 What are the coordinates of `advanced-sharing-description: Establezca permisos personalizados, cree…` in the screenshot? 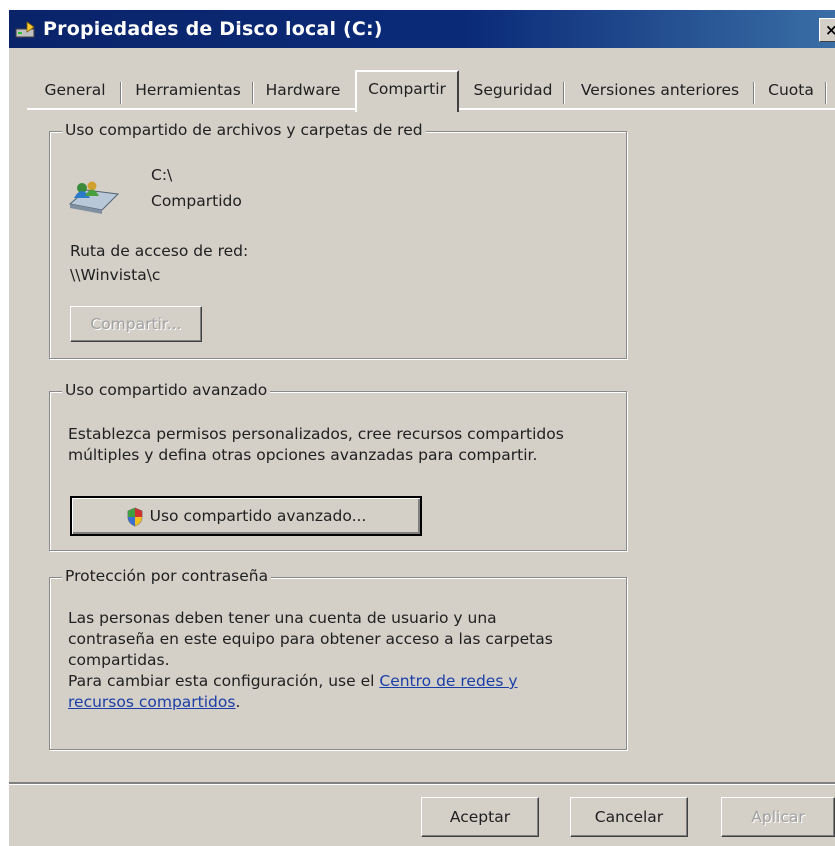 It's located at (343, 445).